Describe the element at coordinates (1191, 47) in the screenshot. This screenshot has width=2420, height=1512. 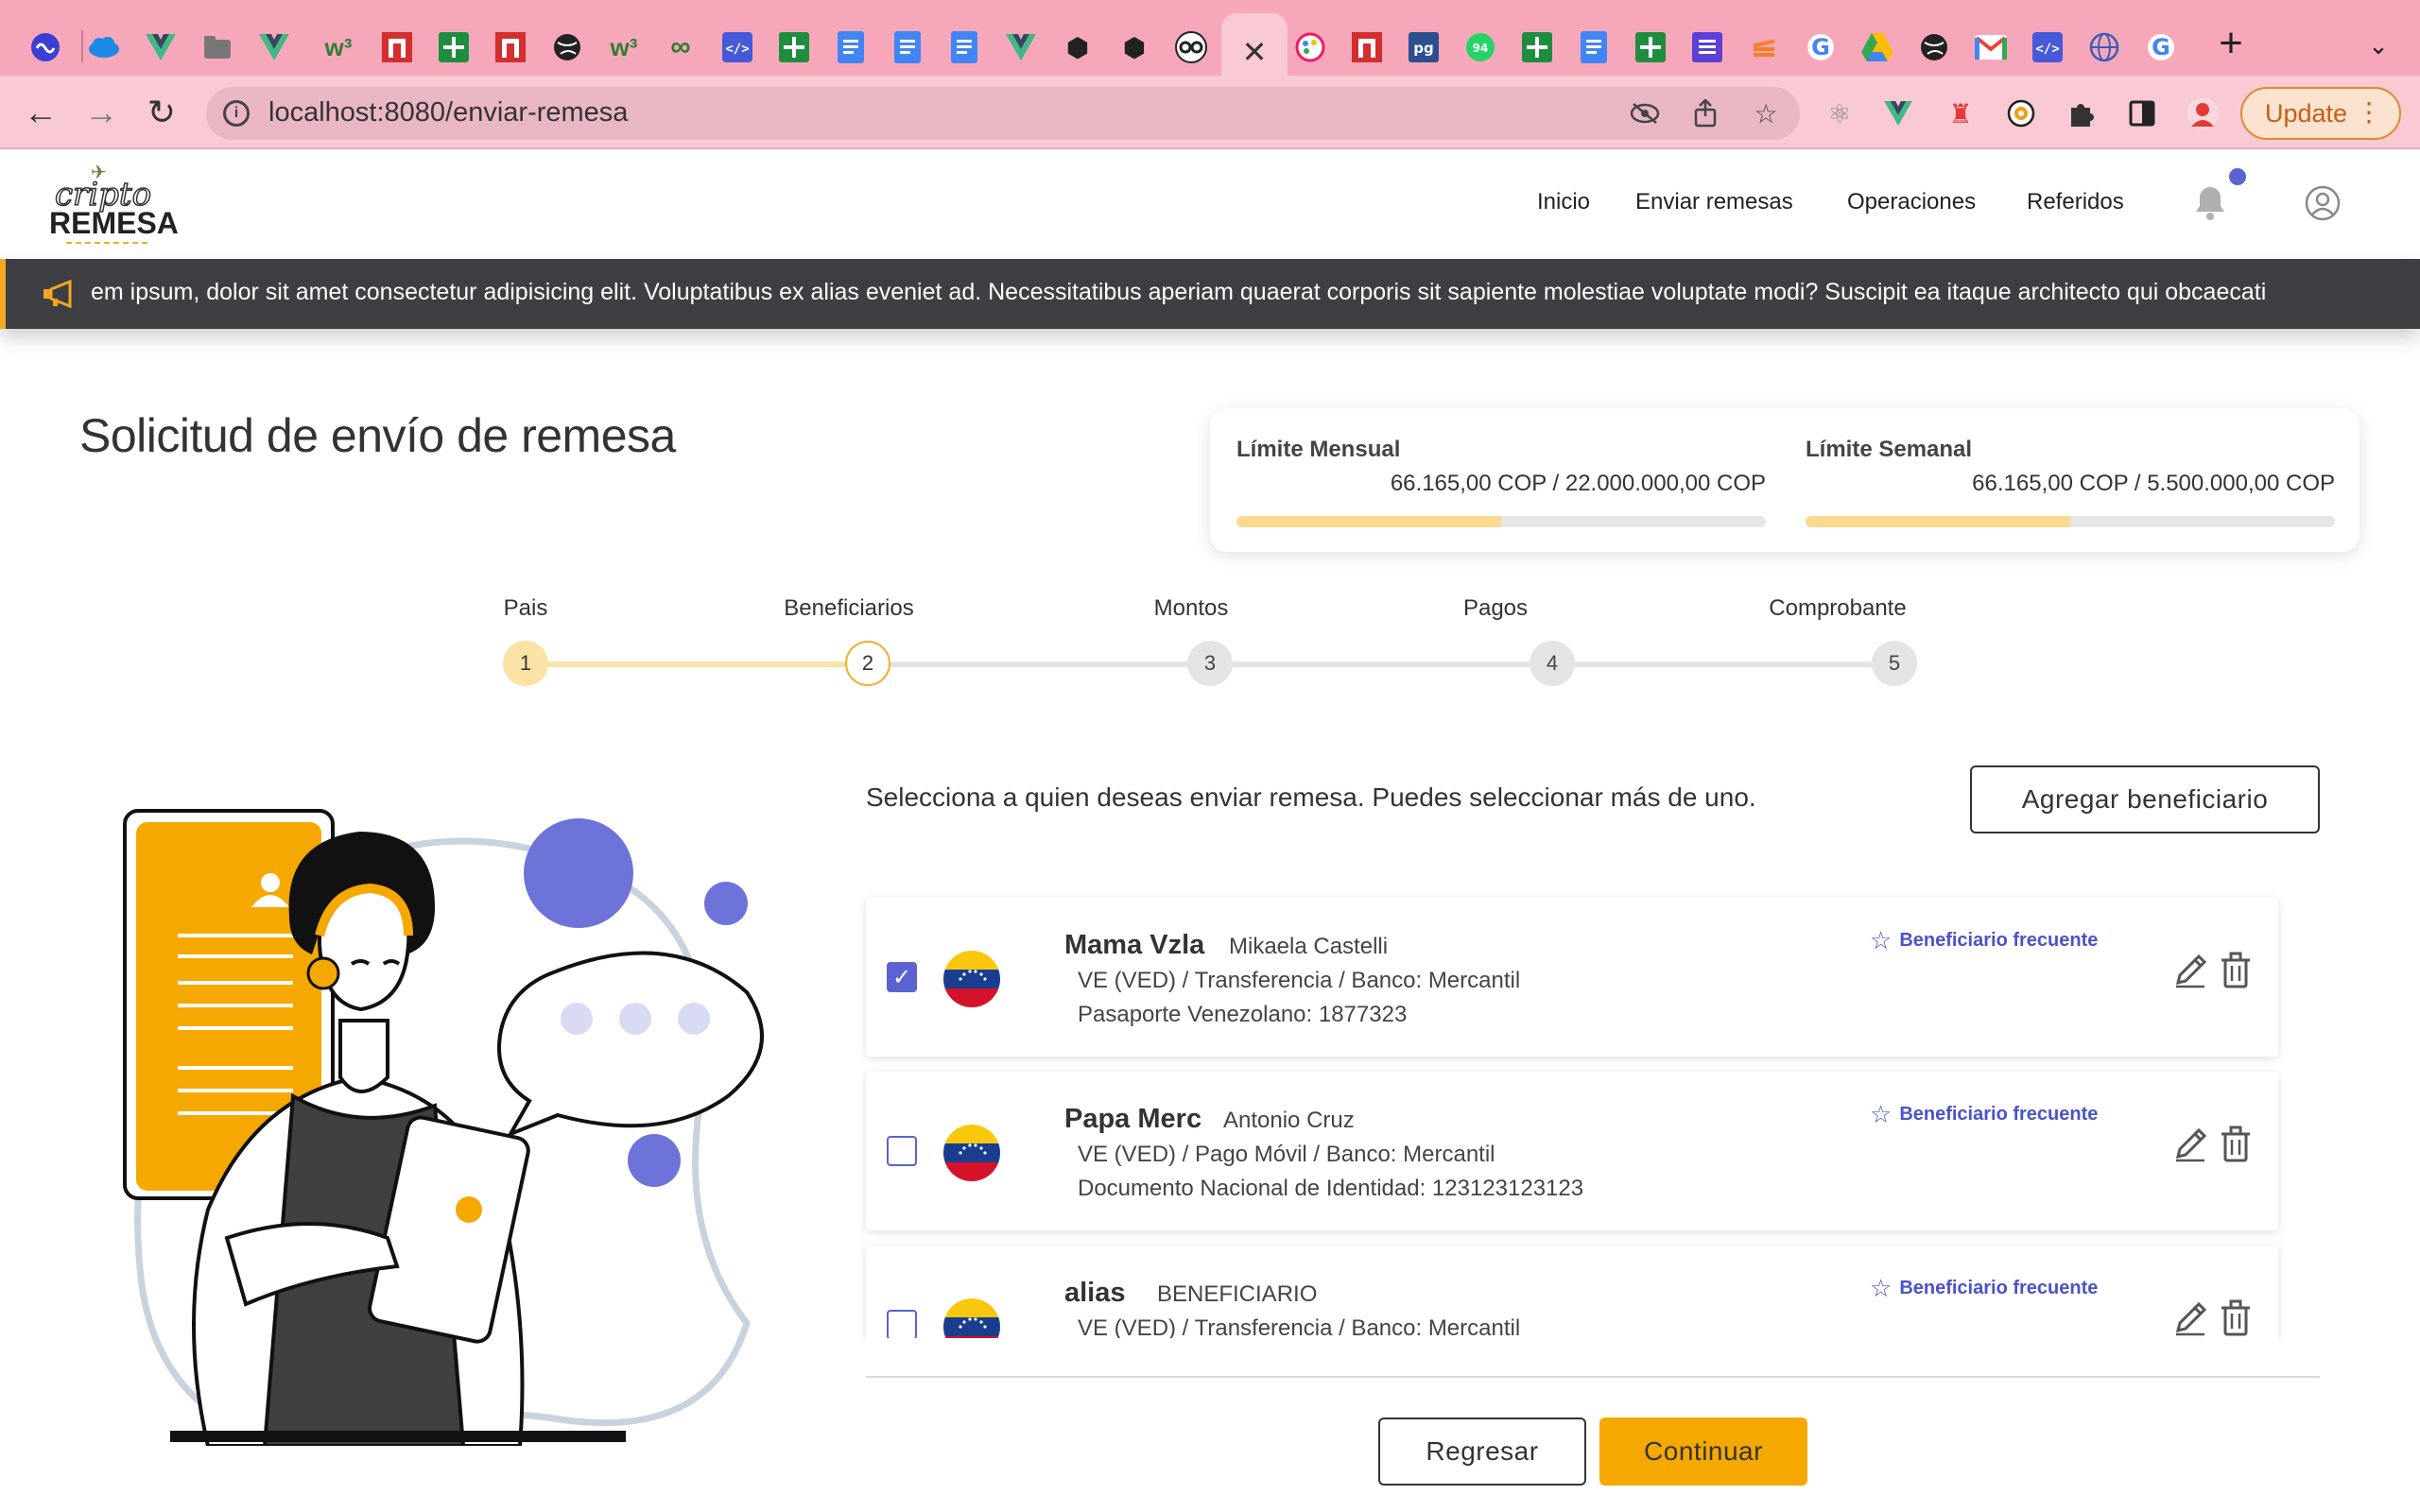
I see `tab-glasses-icon` at that location.